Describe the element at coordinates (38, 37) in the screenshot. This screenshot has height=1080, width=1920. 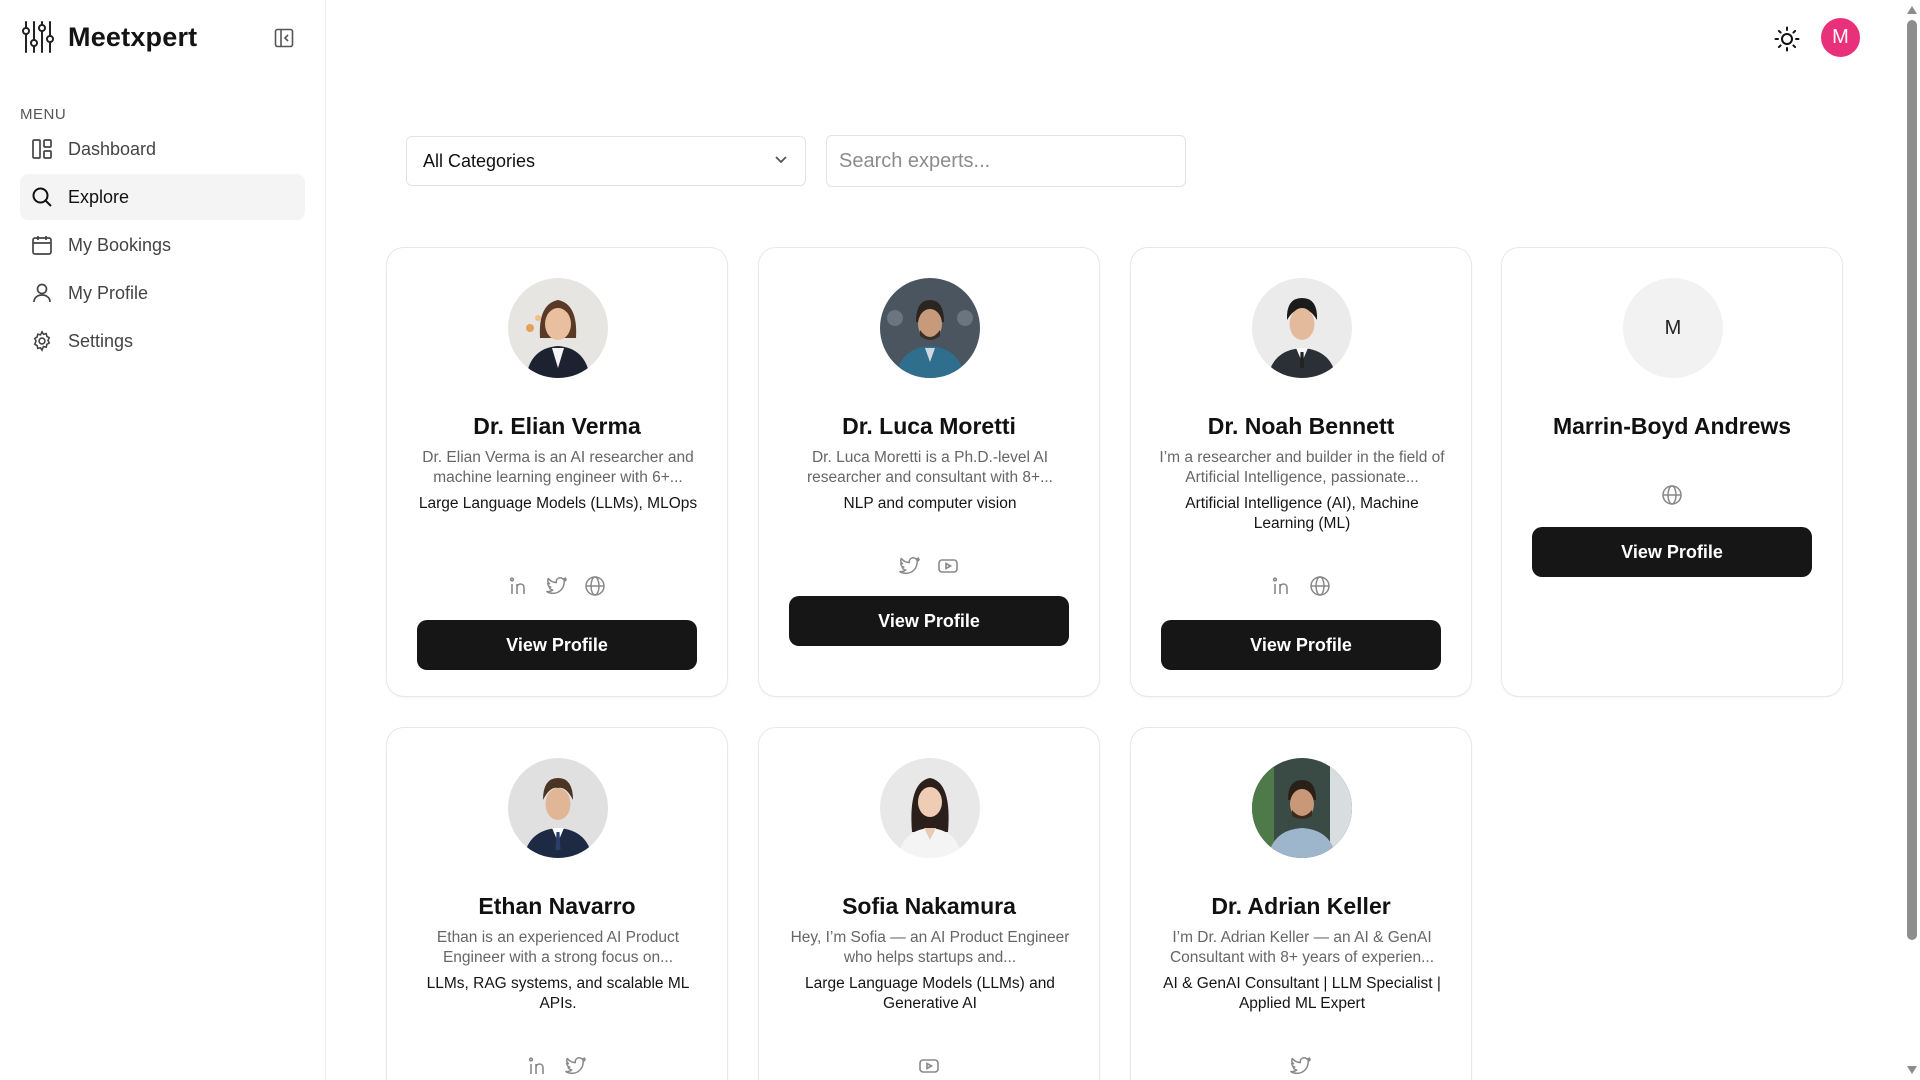
I see `logo-sliders-icon` at that location.